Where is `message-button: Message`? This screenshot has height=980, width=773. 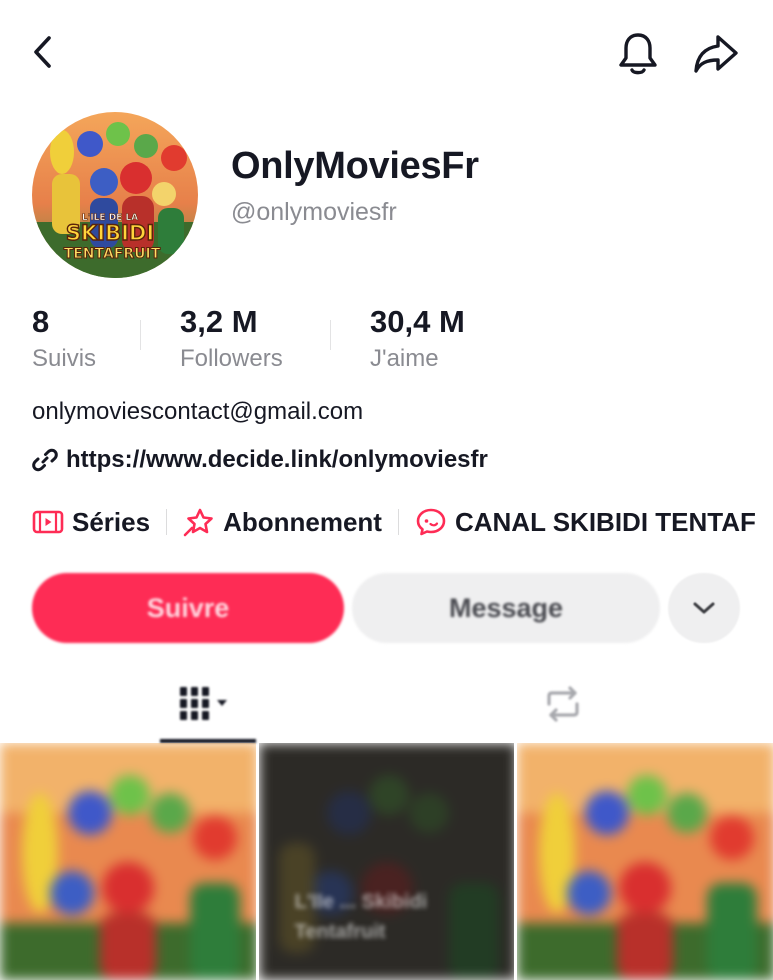 message-button: Message is located at coordinates (506, 608).